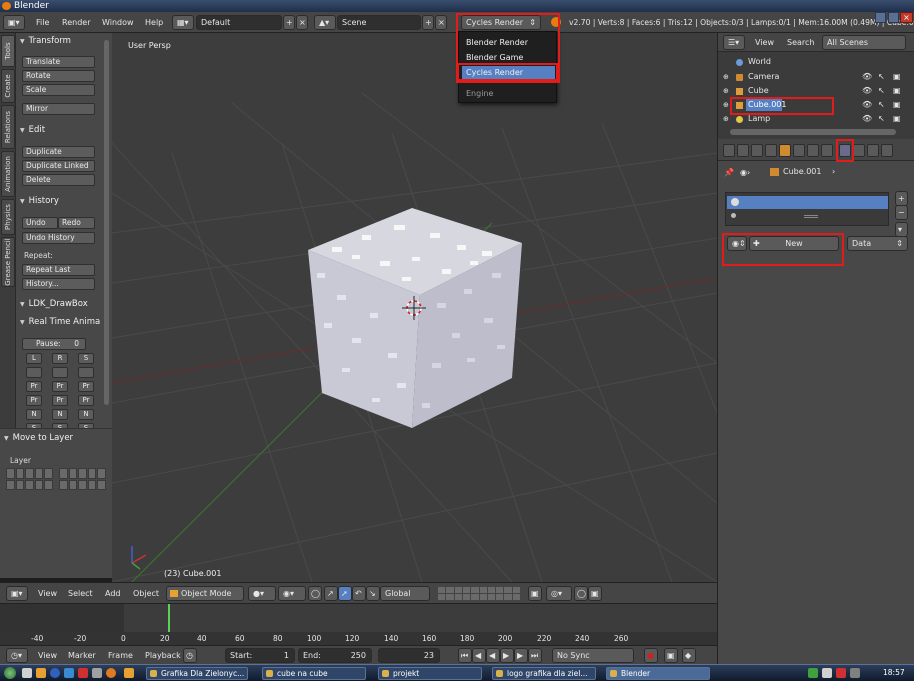 This screenshot has height=681, width=914. What do you see at coordinates (302, 22) in the screenshot?
I see `remove-screen-icon: ×` at bounding box center [302, 22].